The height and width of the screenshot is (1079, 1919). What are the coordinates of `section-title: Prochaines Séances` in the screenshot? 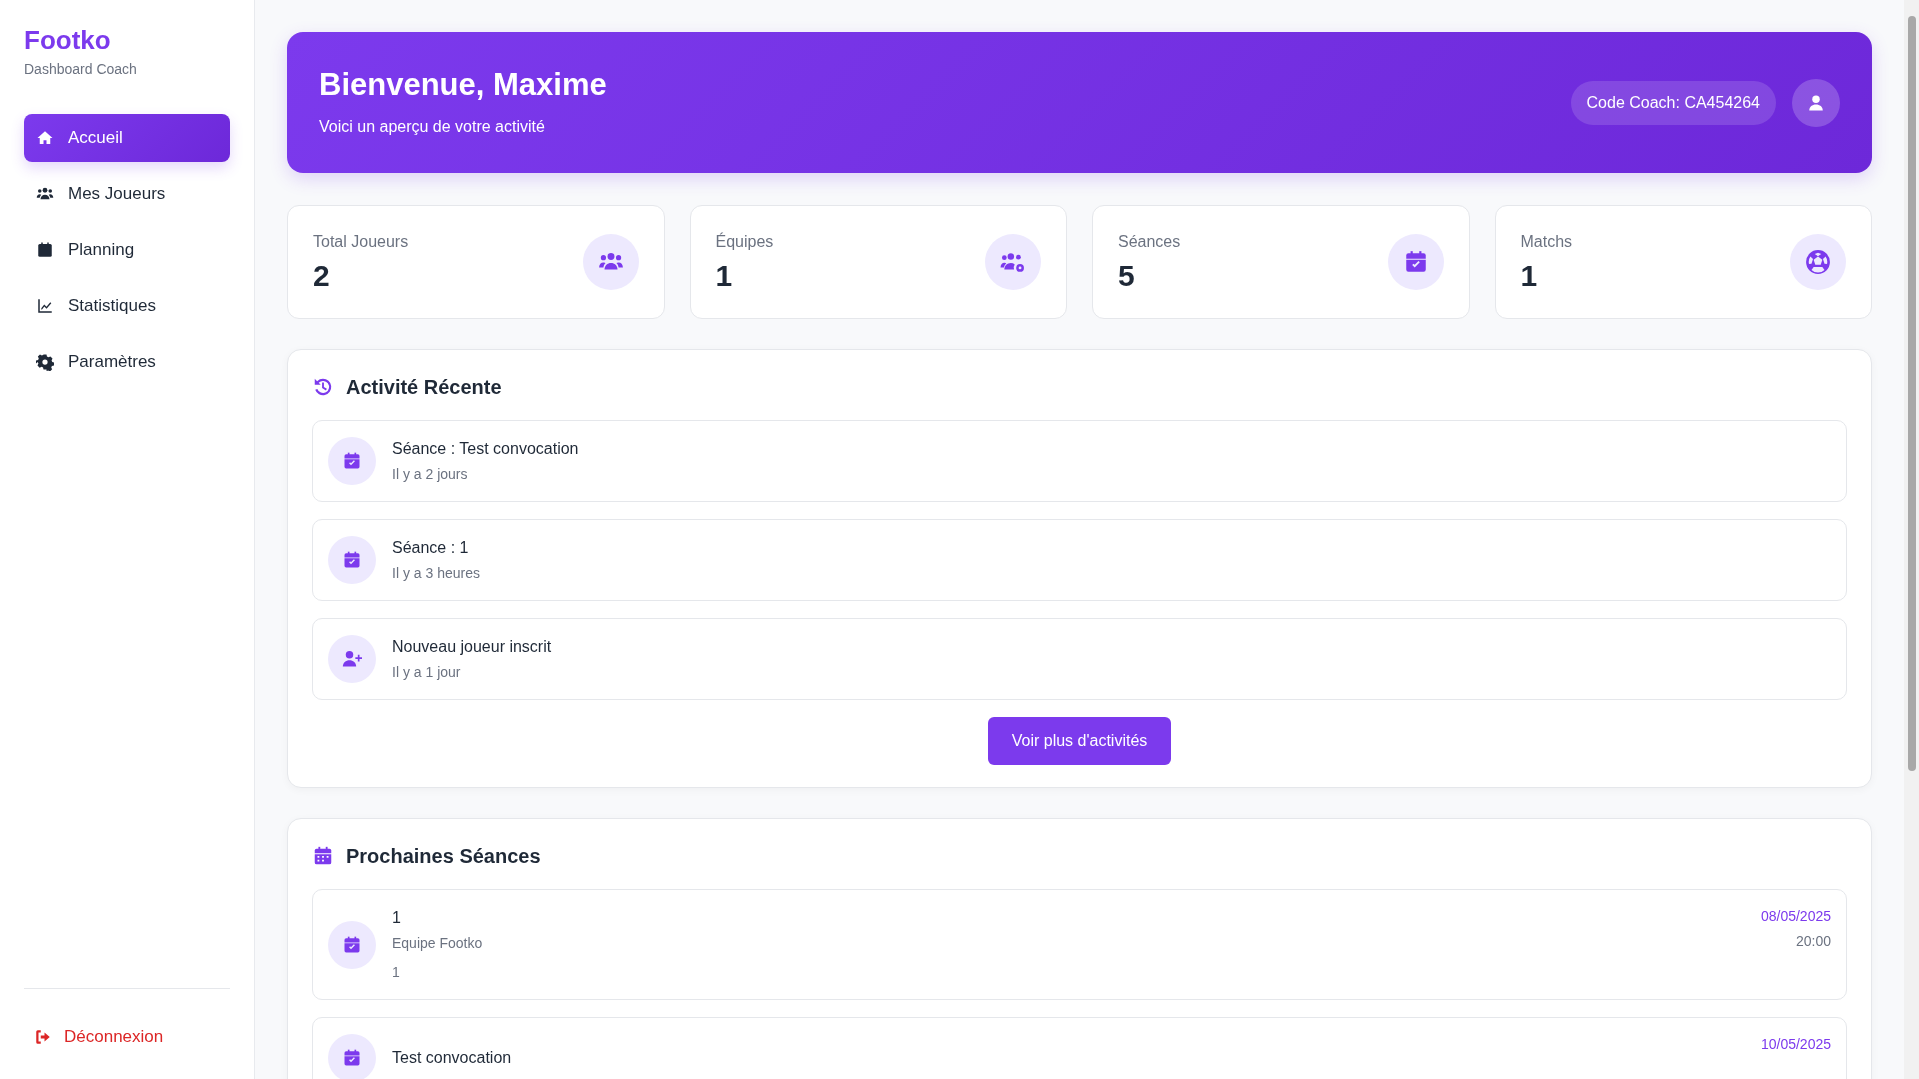 It's located at (443, 856).